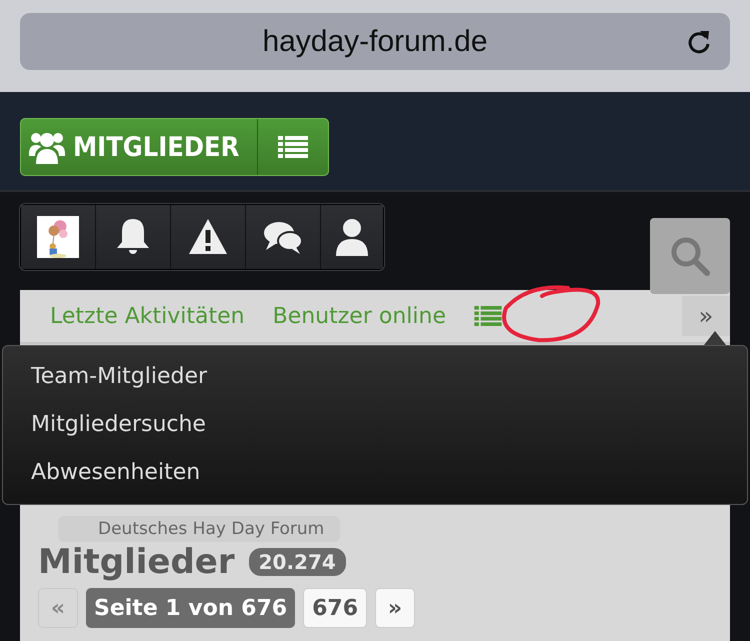 The height and width of the screenshot is (641, 750). What do you see at coordinates (136, 562) in the screenshot?
I see `page-heading: Mitglieder` at bounding box center [136, 562].